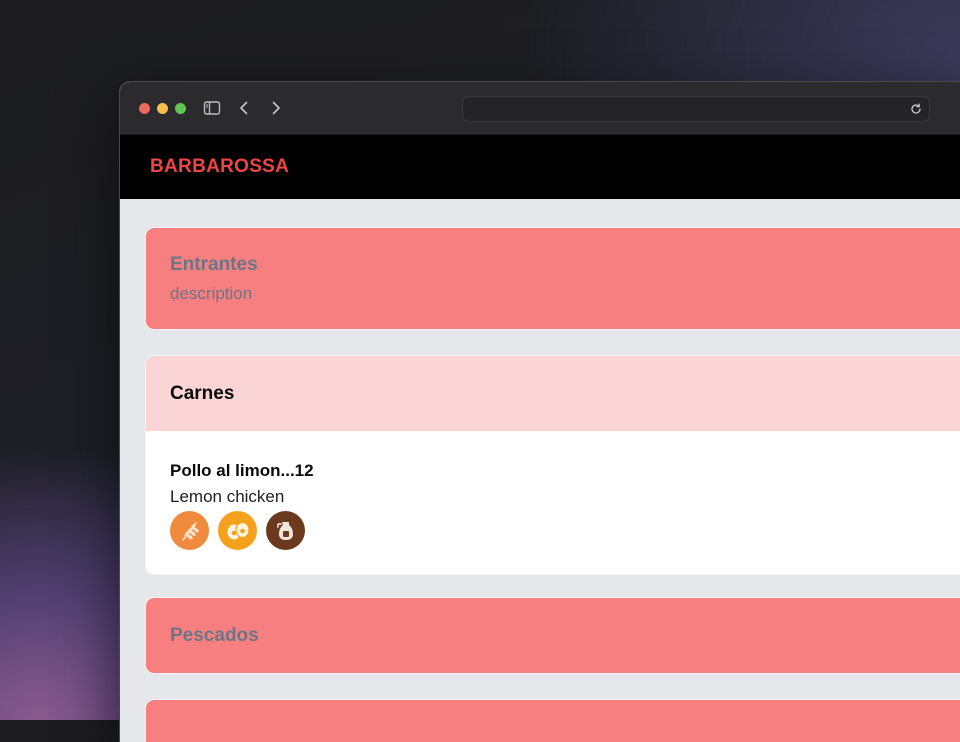 Image resolution: width=960 pixels, height=742 pixels. What do you see at coordinates (180, 108) in the screenshot?
I see `maximize-window-button` at bounding box center [180, 108].